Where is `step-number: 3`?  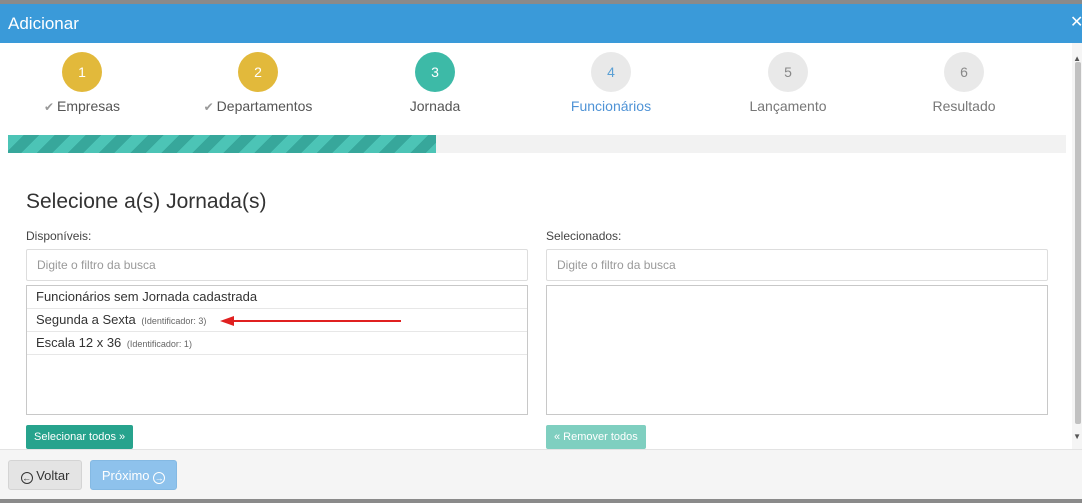
step-number: 3 is located at coordinates (435, 72).